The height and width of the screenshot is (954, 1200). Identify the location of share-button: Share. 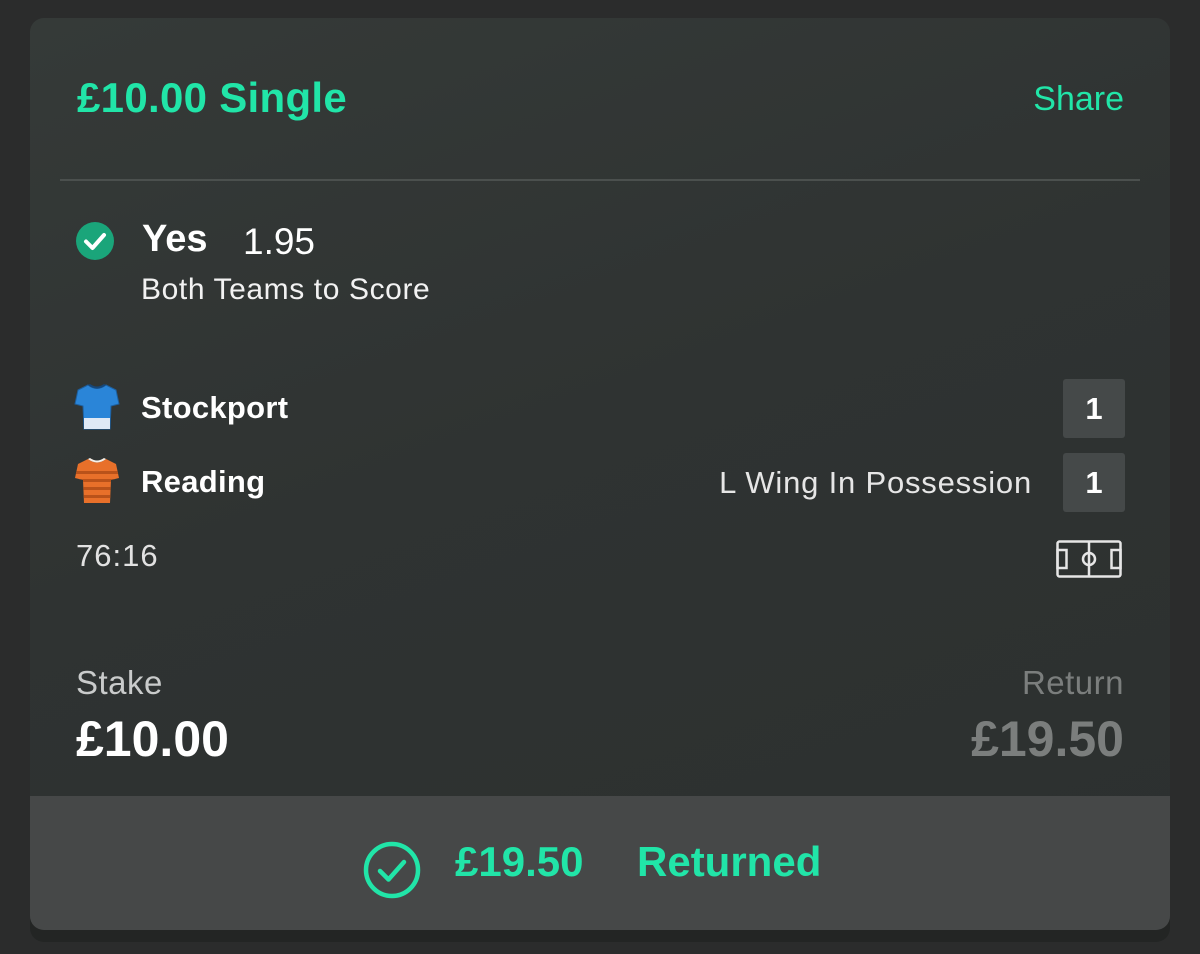
(1078, 99).